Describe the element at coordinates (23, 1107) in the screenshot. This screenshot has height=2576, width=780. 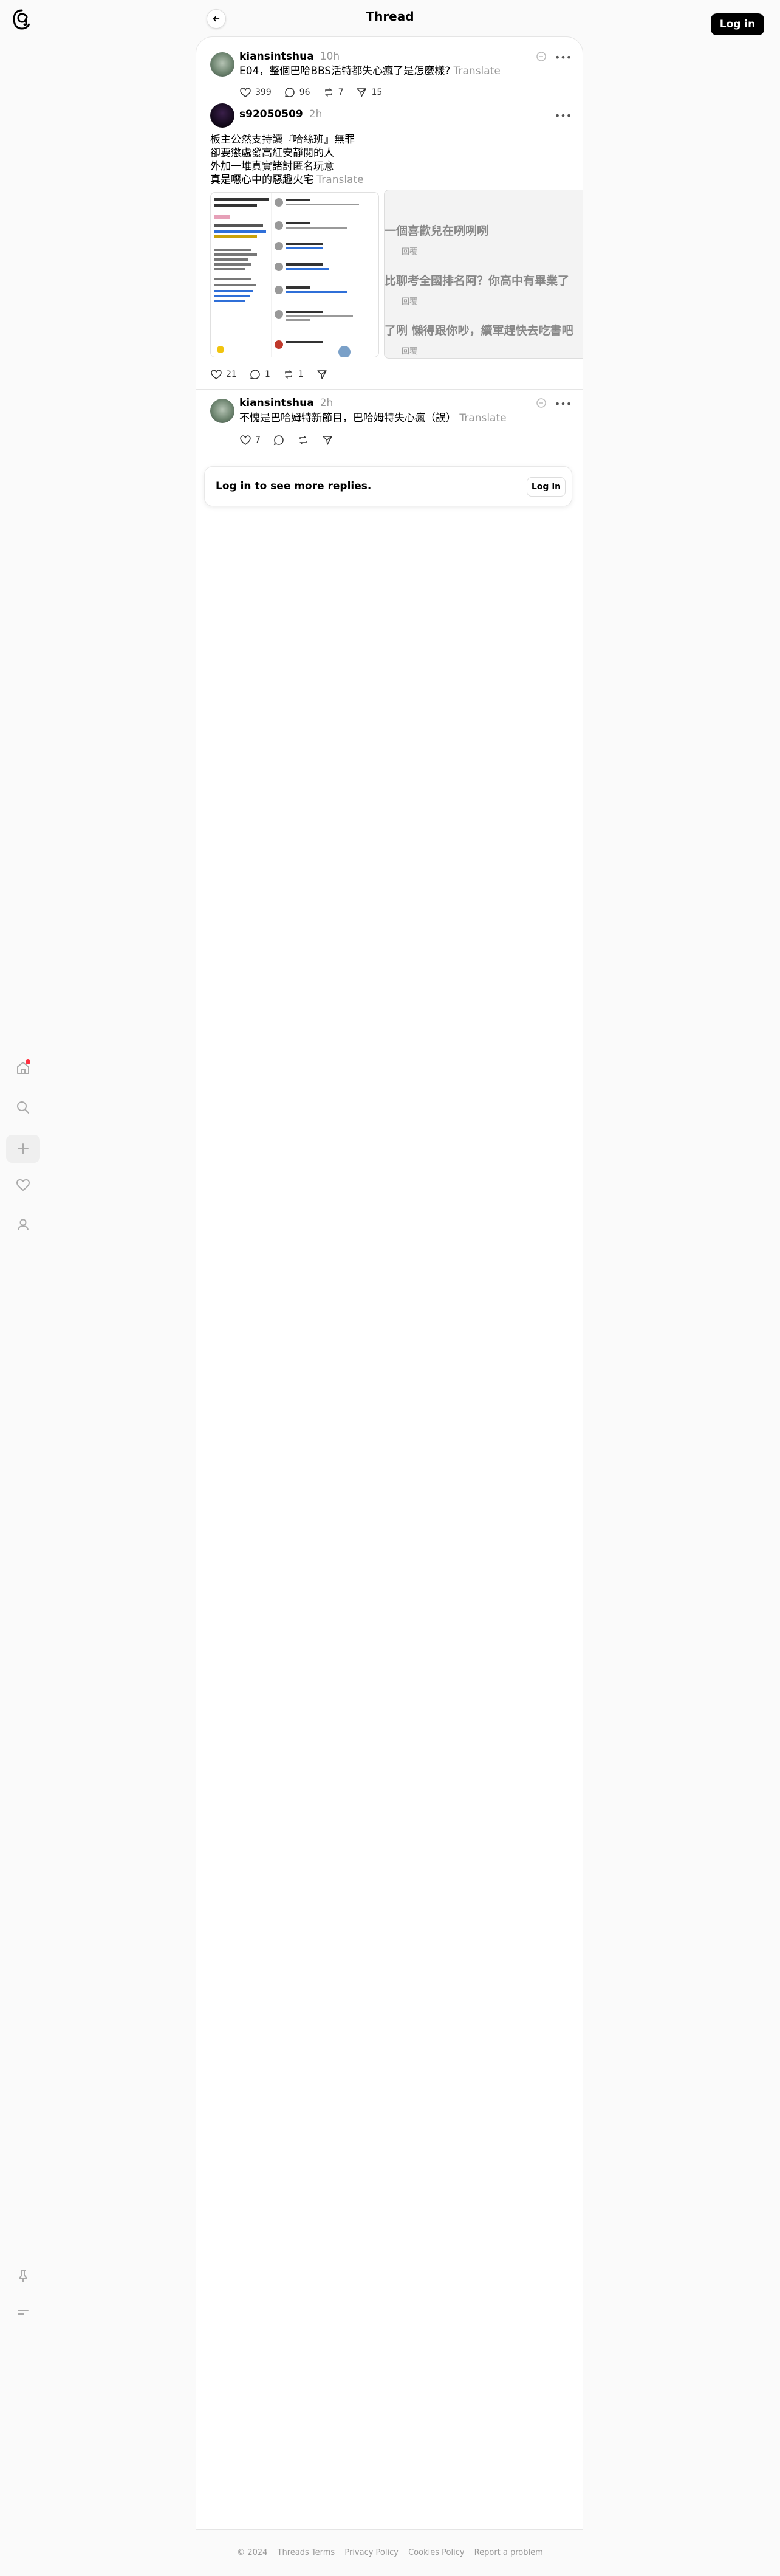
I see `search-icon` at that location.